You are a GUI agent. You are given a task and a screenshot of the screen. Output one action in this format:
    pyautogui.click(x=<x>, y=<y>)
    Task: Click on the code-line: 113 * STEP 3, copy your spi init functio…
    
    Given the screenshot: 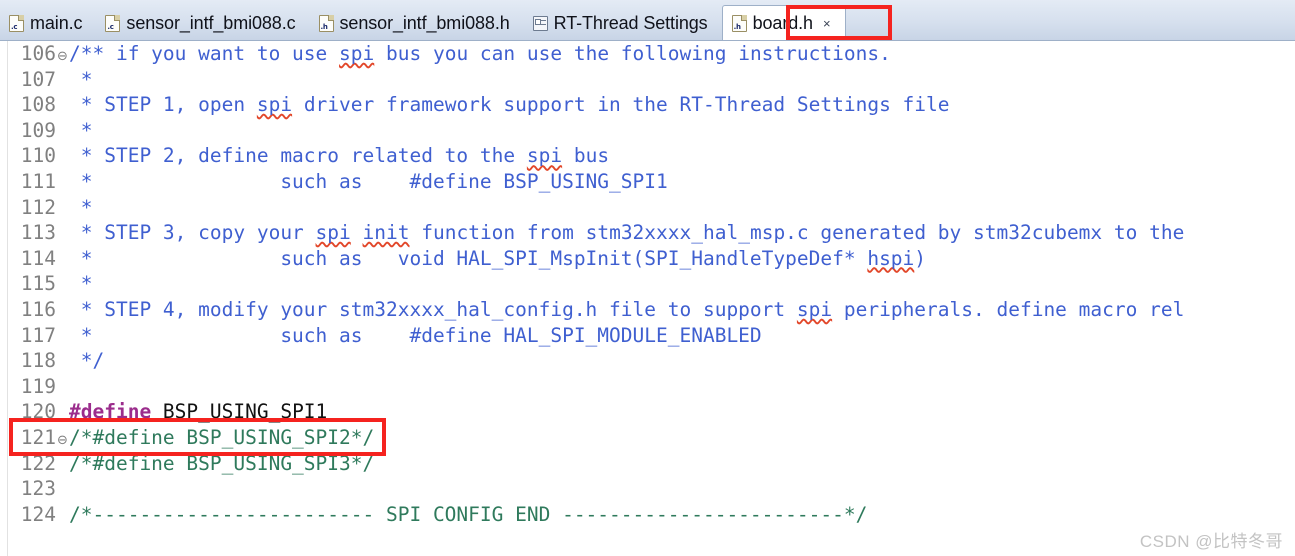 What is the action you would take?
    pyautogui.click(x=647, y=233)
    